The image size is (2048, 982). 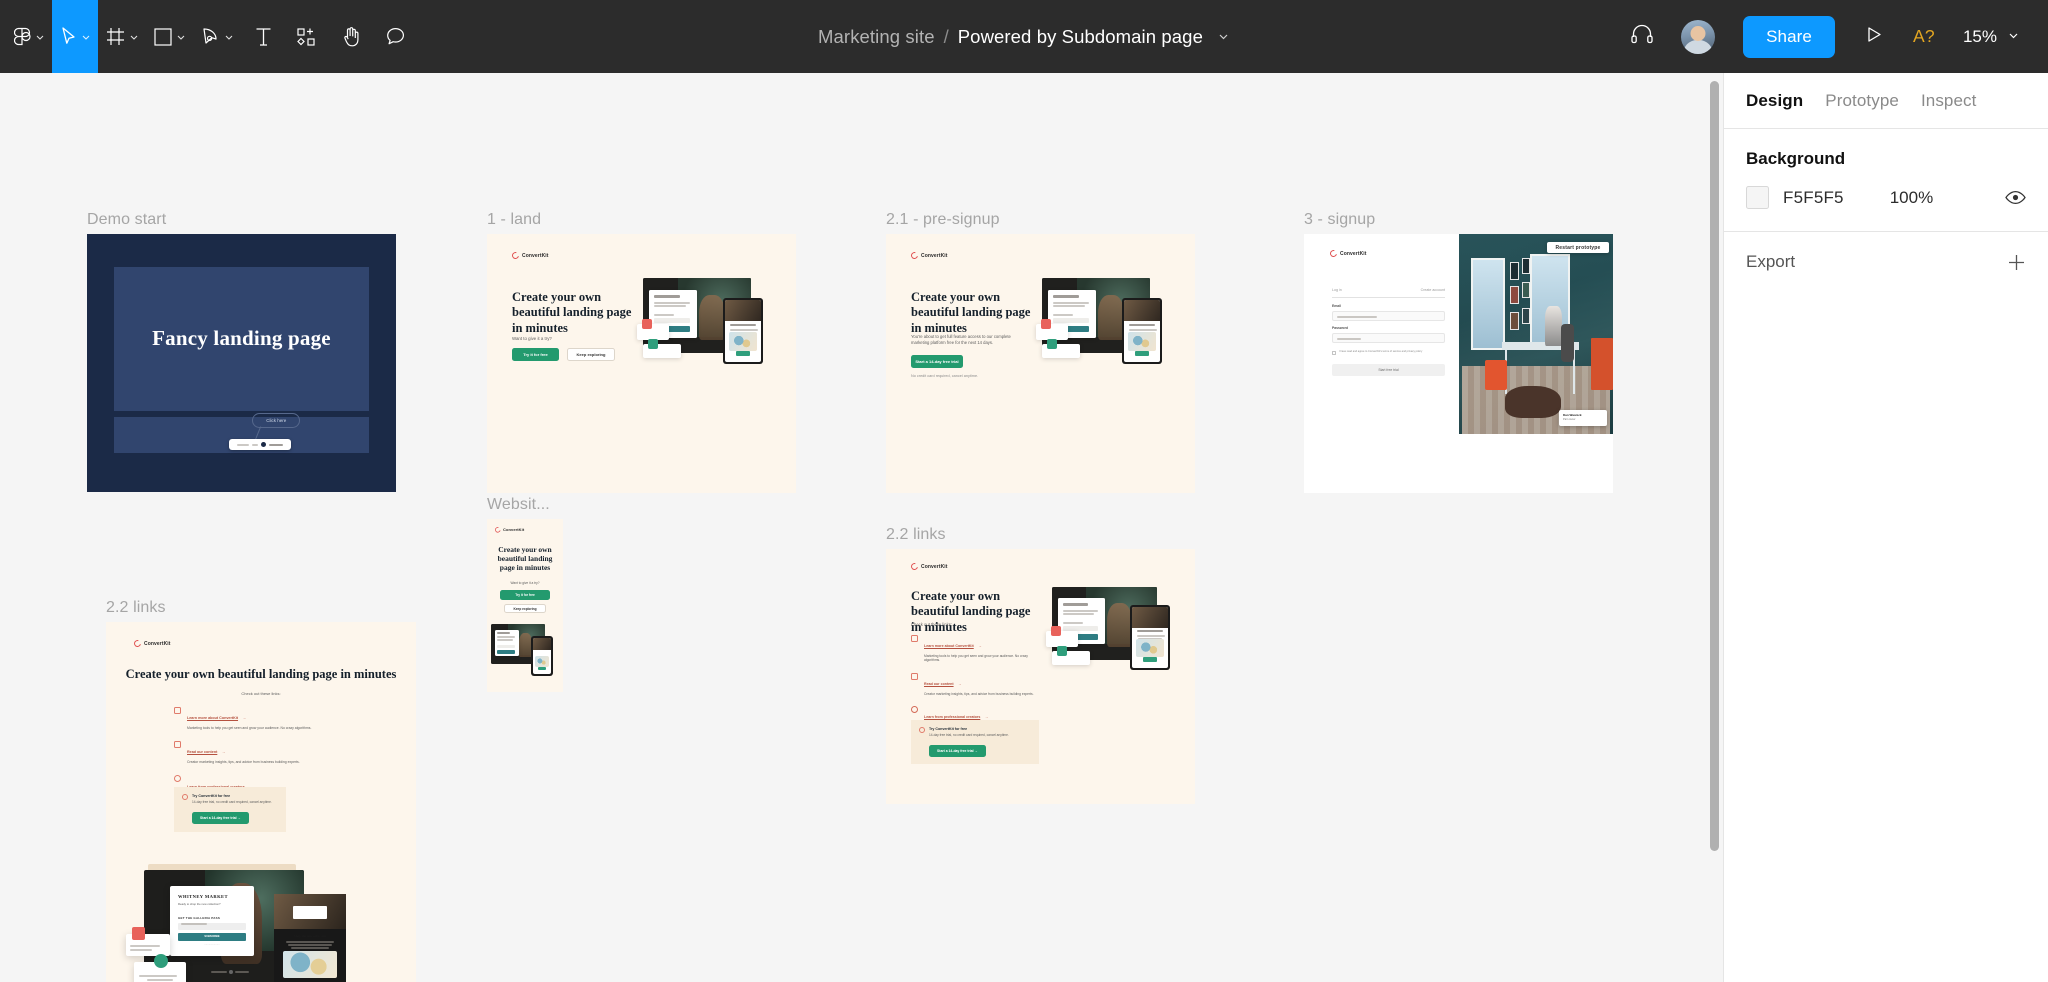 I want to click on password-field, so click(x=1388, y=338).